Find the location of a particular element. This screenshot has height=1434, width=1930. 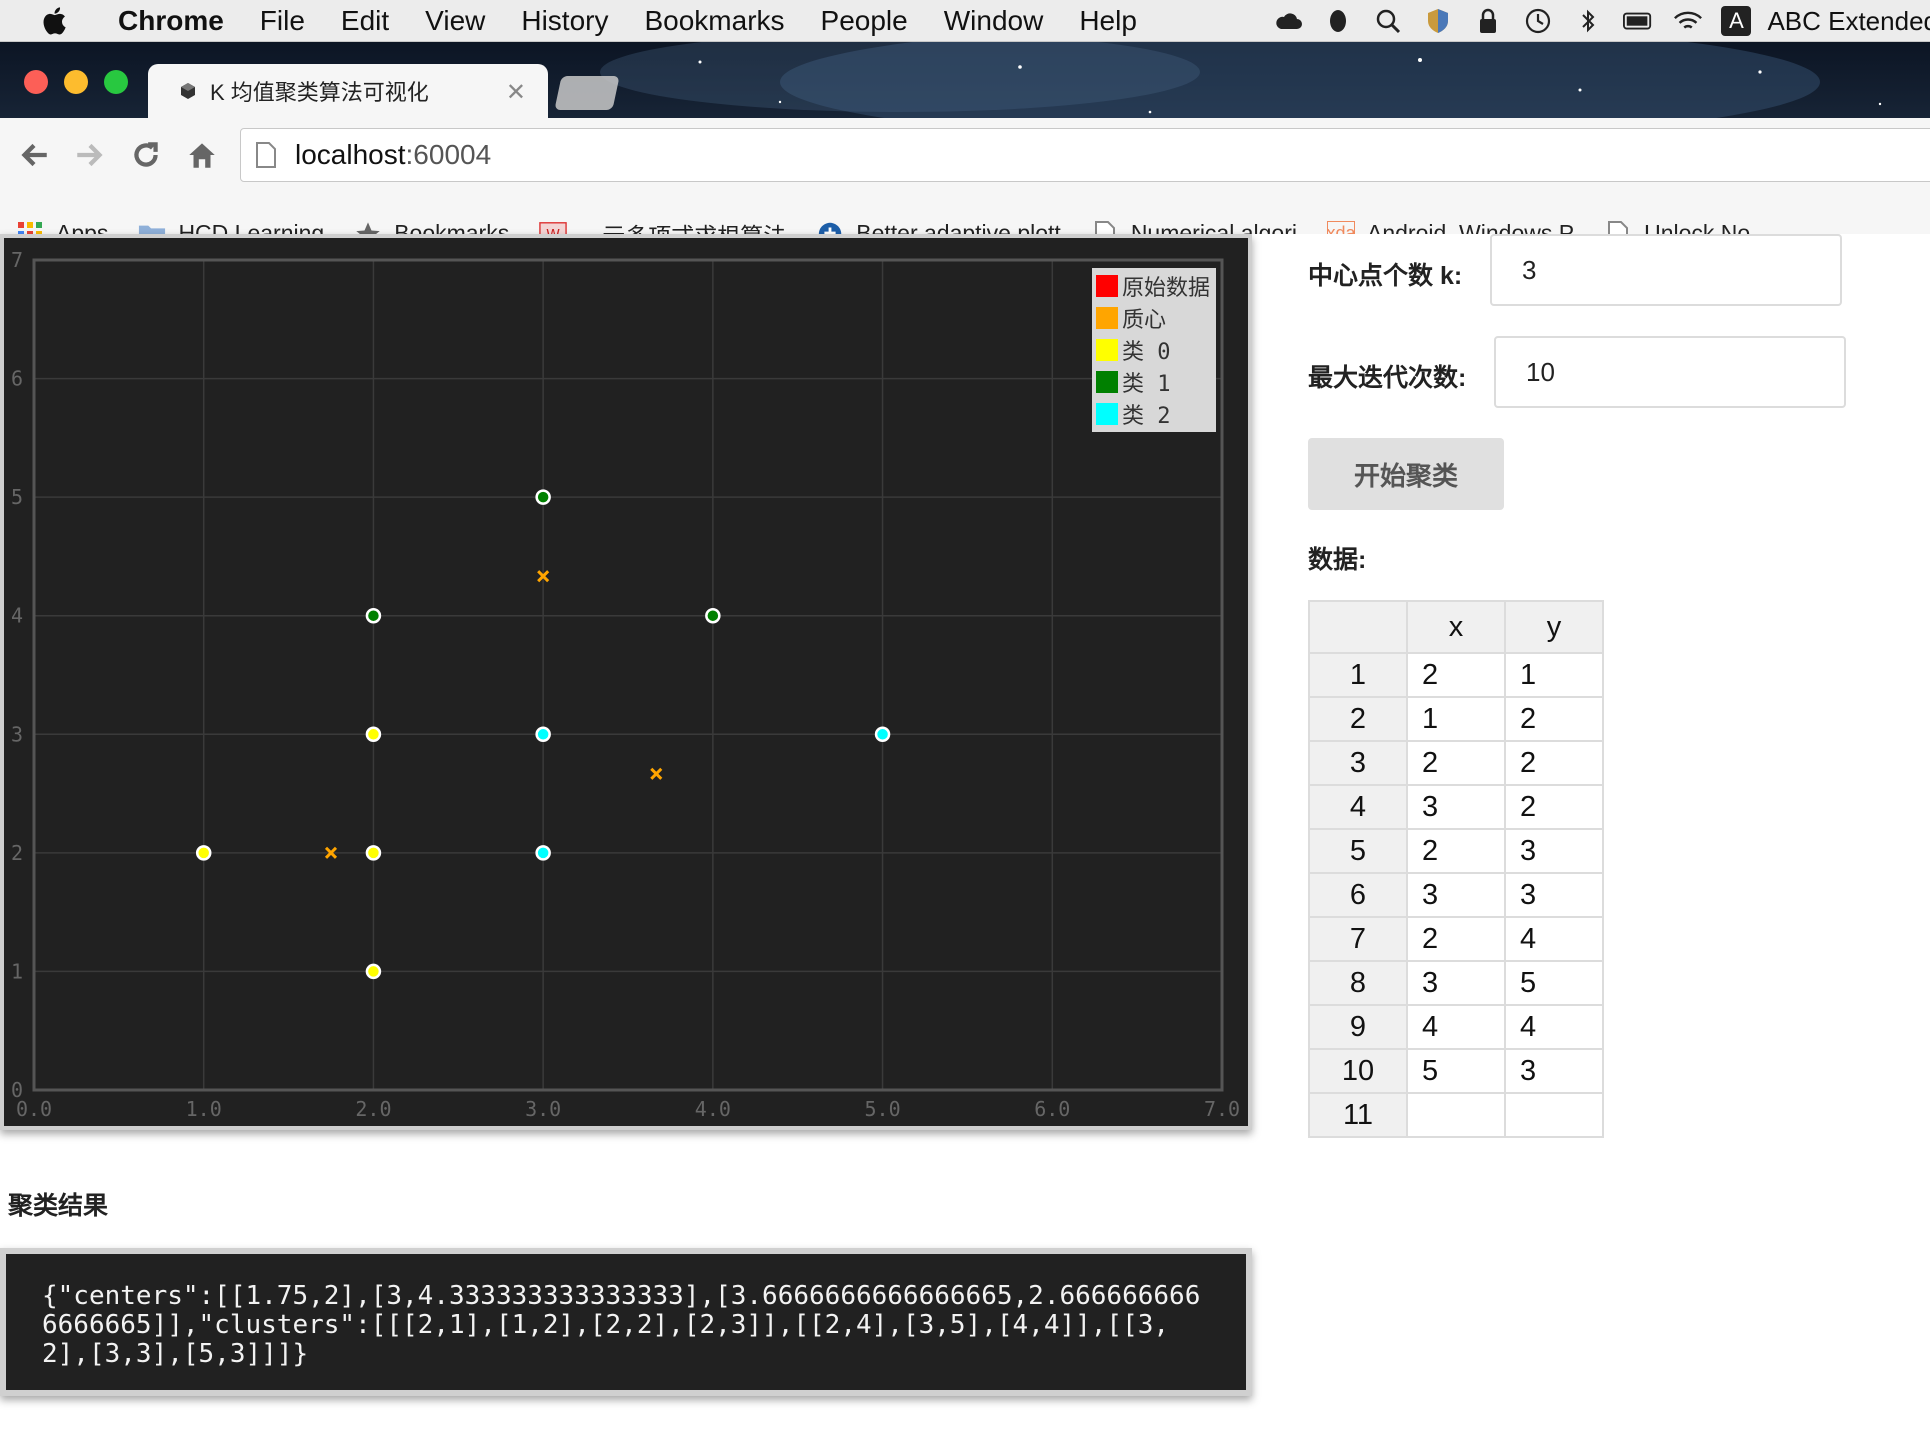

legend-label: 类 2 is located at coordinates (1146, 416).